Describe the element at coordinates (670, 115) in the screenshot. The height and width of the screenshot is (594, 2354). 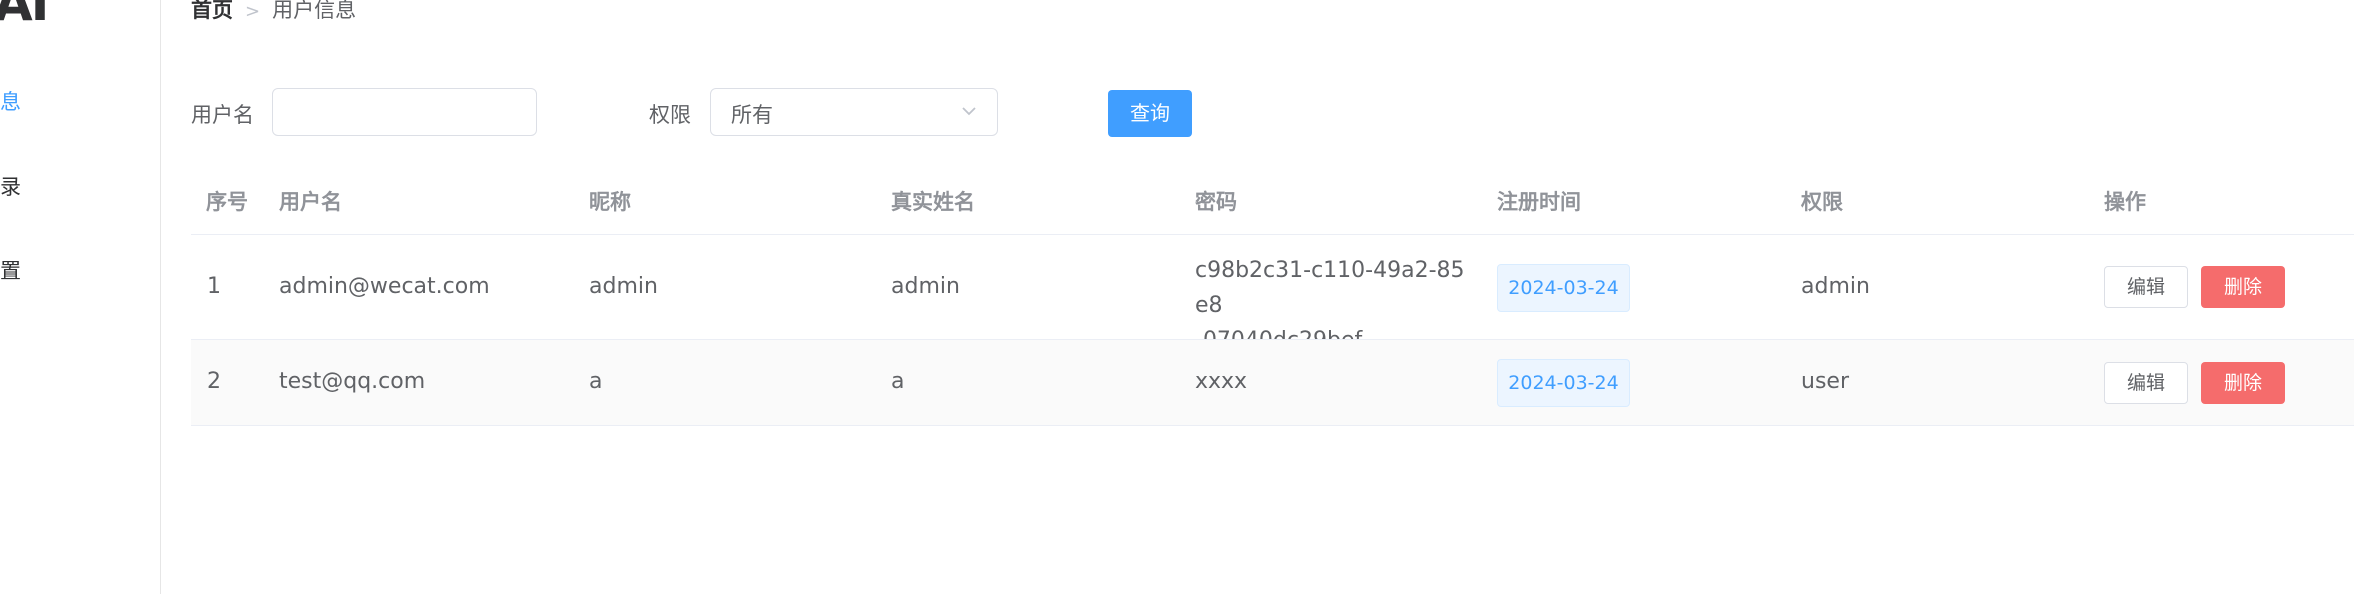
I see `permission-filter-label: 权限` at that location.